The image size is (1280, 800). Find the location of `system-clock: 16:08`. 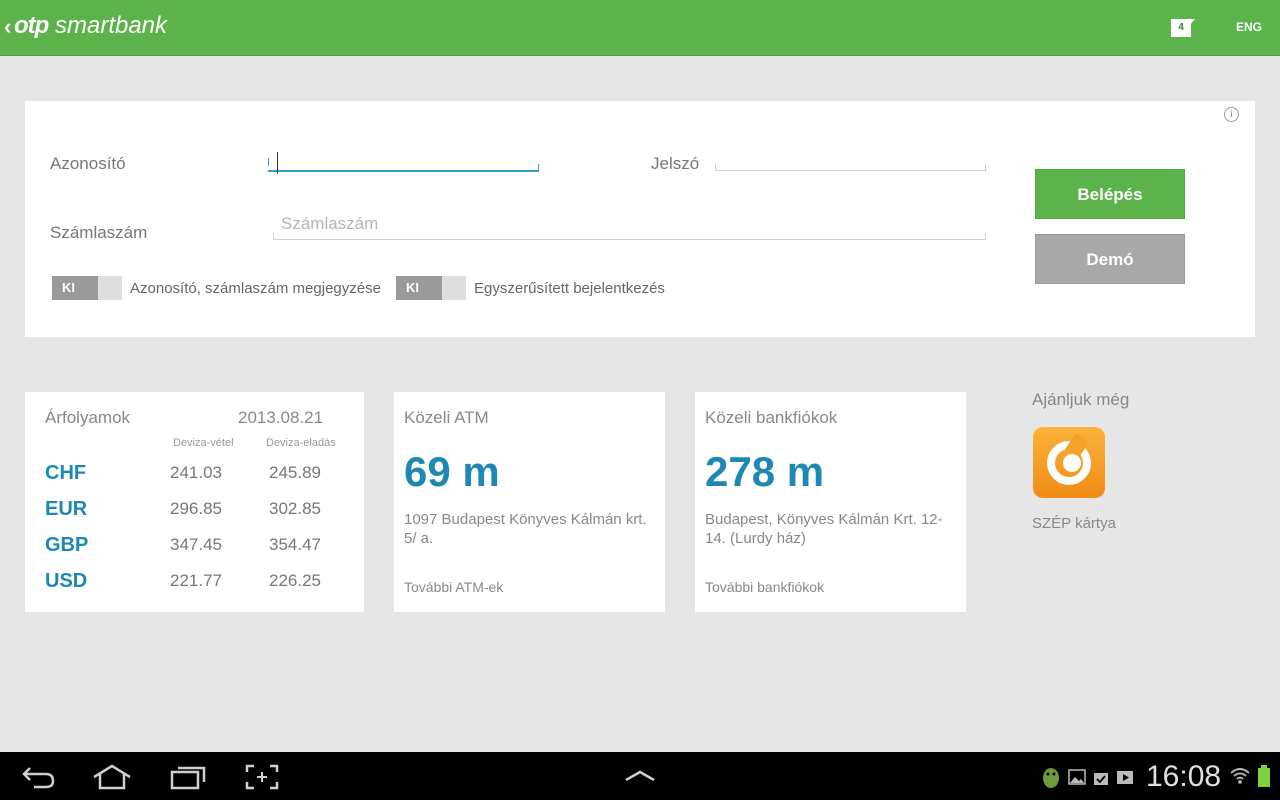

system-clock: 16:08 is located at coordinates (1184, 776).